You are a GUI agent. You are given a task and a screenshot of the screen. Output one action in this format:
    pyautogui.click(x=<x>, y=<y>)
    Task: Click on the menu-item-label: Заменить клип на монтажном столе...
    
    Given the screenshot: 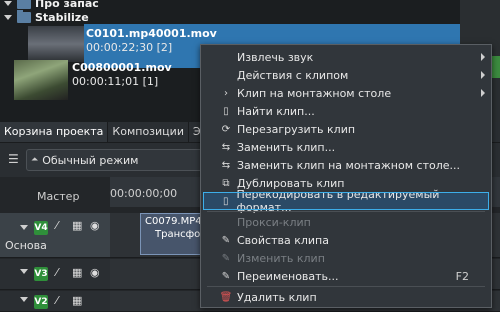 What is the action you would take?
    pyautogui.click(x=348, y=165)
    